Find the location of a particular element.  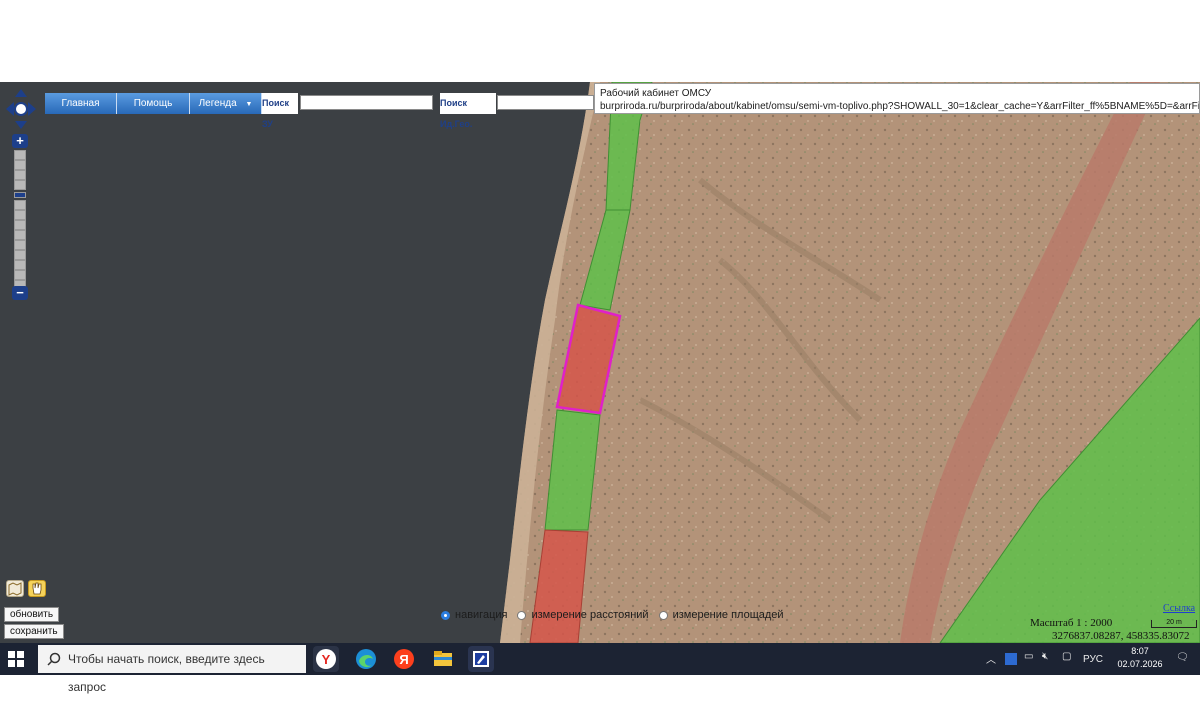

pan-right-icon is located at coordinates (32, 109).